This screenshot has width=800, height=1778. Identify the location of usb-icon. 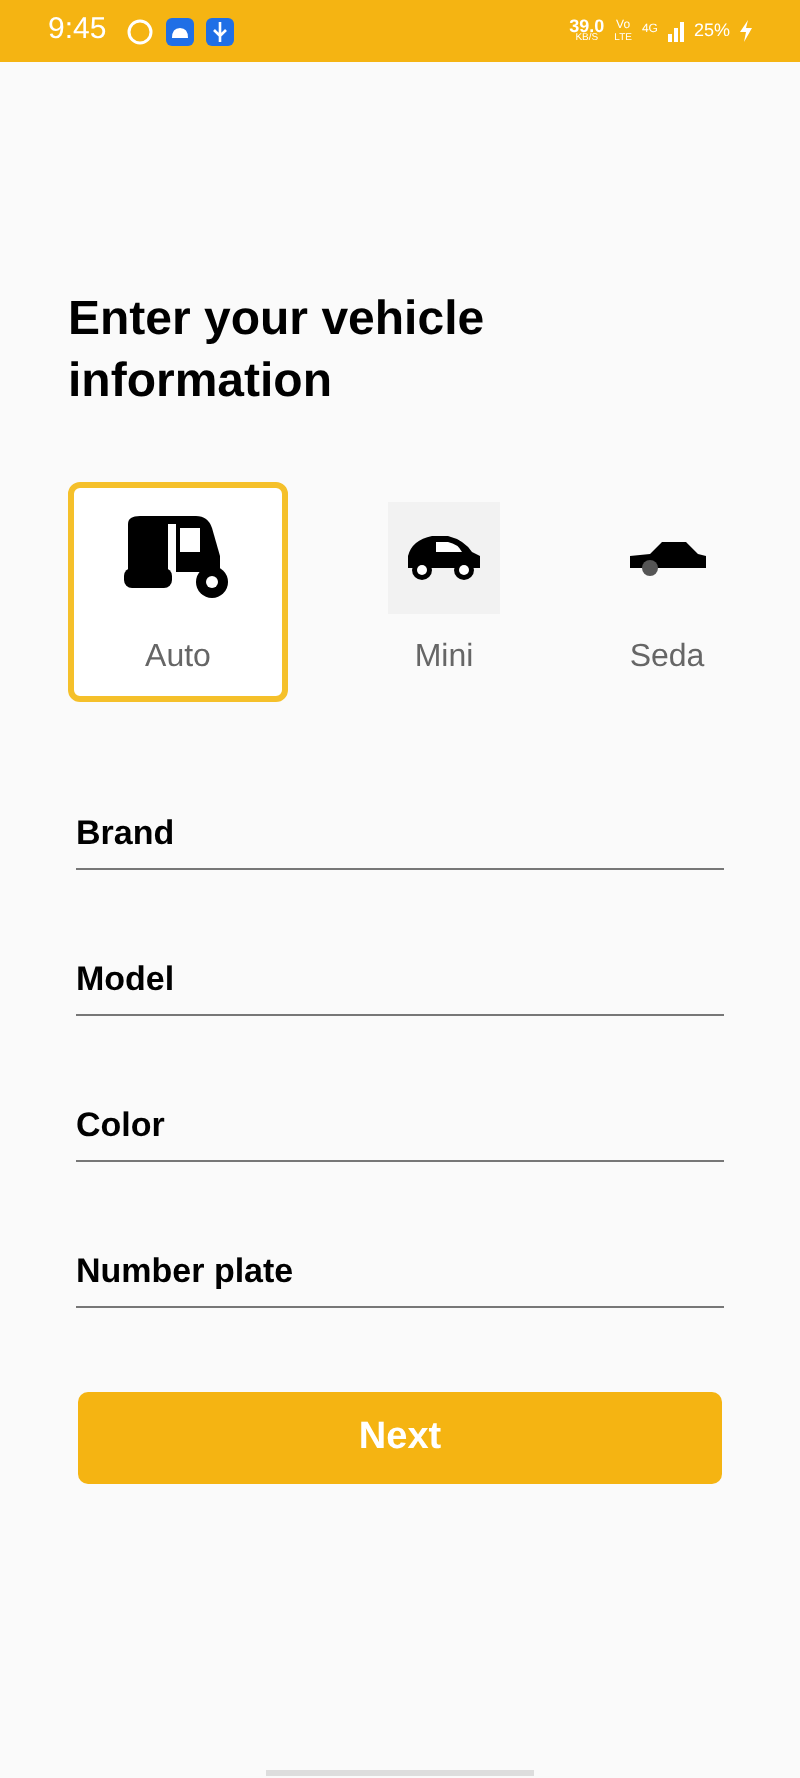
(220, 31).